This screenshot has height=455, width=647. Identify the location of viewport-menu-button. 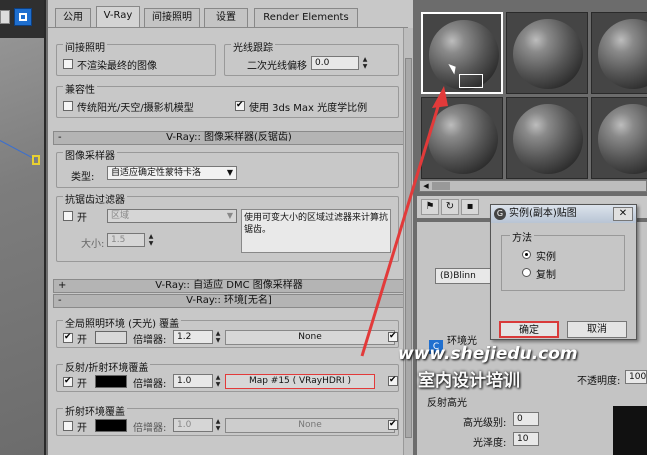
(5, 17).